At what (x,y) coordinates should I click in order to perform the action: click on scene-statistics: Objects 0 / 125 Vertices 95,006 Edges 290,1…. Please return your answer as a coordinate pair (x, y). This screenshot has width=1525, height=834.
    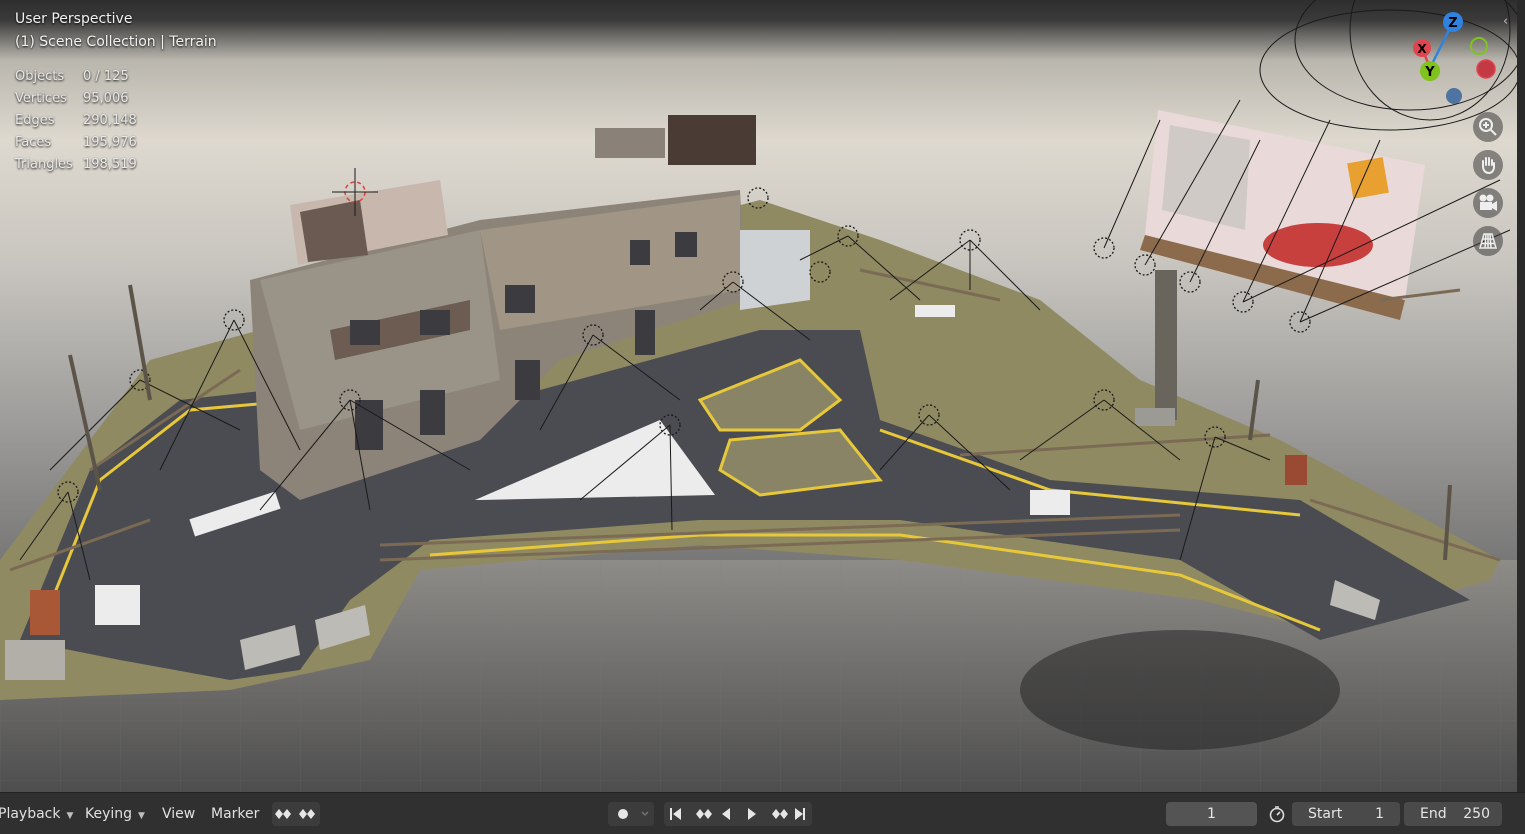
    Looking at the image, I should click on (116, 121).